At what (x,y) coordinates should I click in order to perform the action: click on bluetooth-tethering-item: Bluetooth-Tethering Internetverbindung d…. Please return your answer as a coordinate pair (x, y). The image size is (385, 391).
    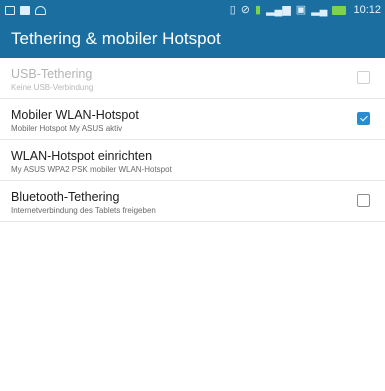
    Looking at the image, I should click on (192, 201).